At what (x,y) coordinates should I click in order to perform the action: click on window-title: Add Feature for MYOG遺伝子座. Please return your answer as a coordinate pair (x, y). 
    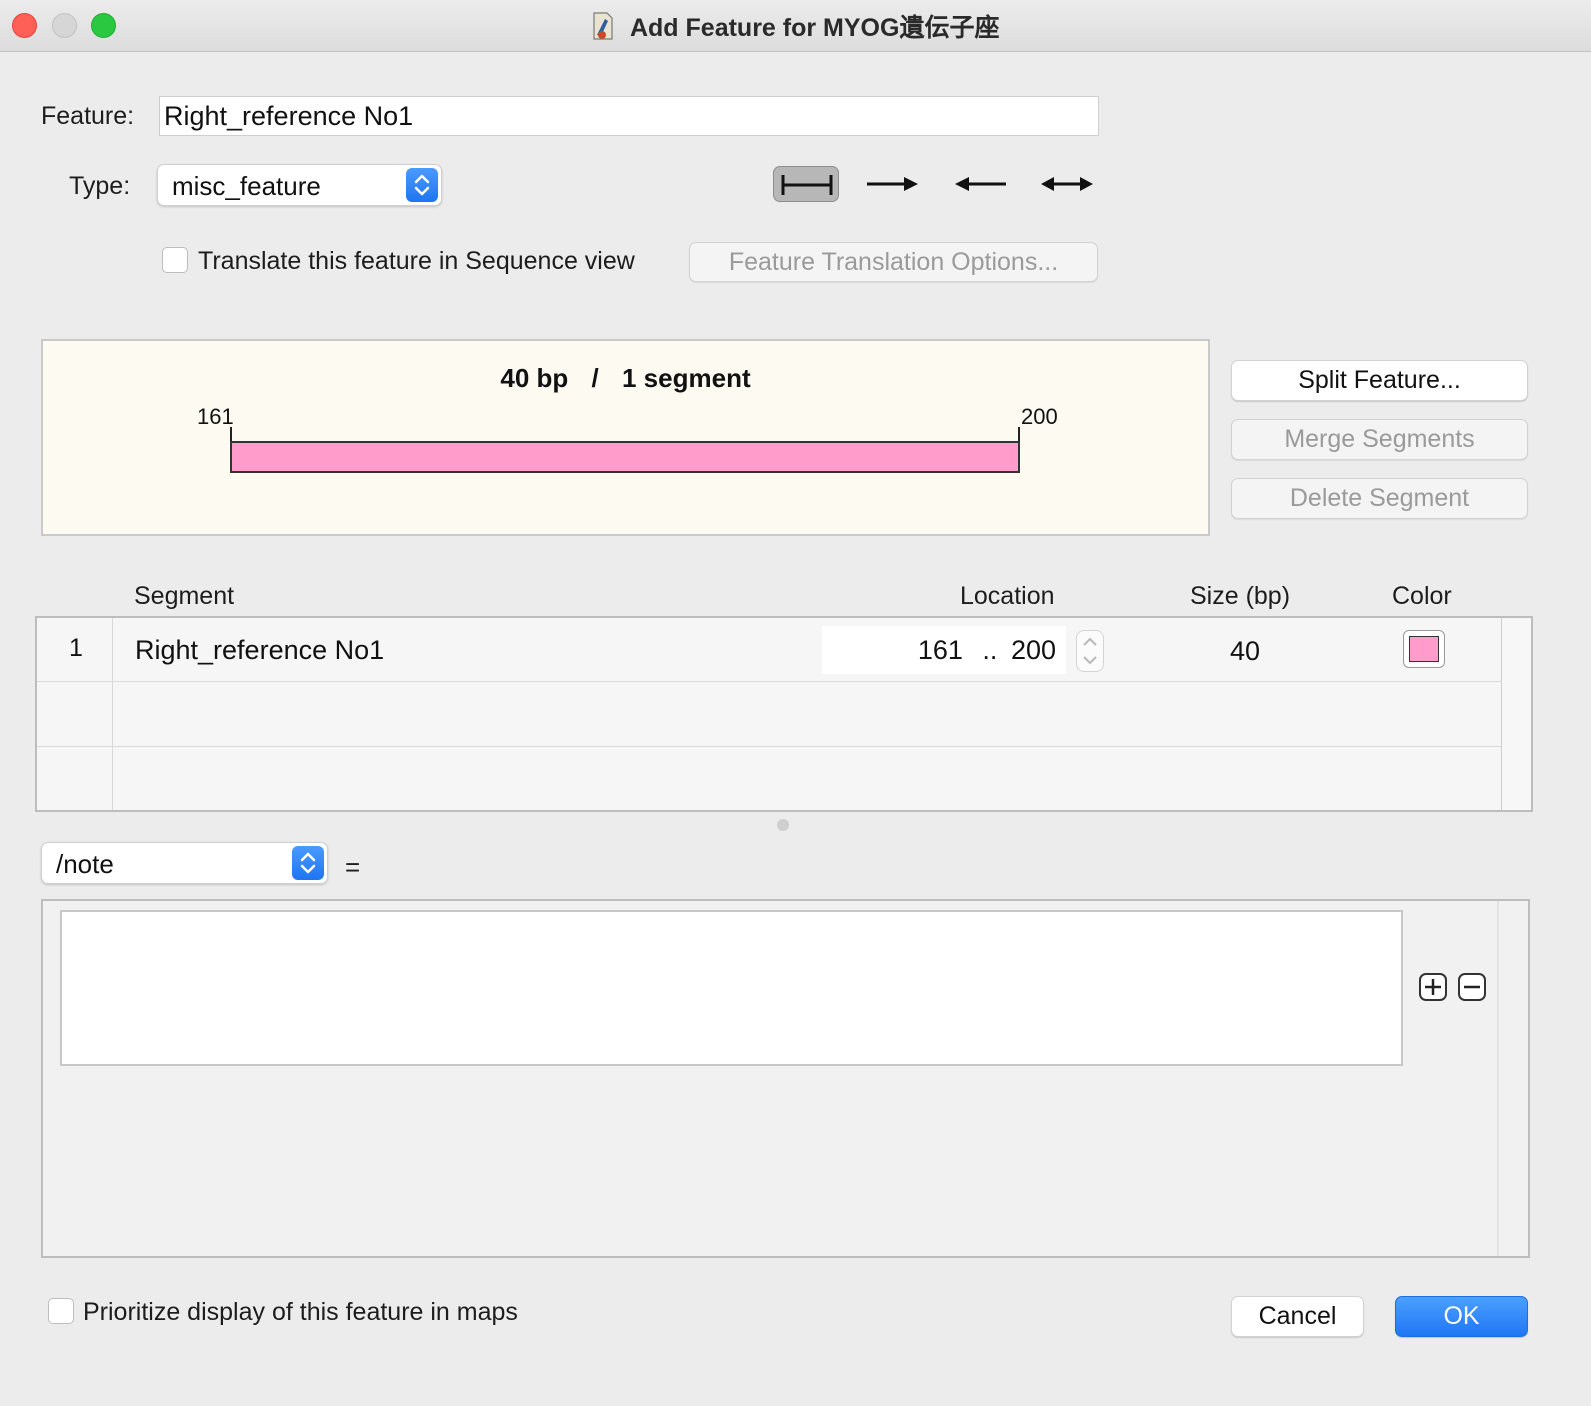
    Looking at the image, I should click on (814, 28).